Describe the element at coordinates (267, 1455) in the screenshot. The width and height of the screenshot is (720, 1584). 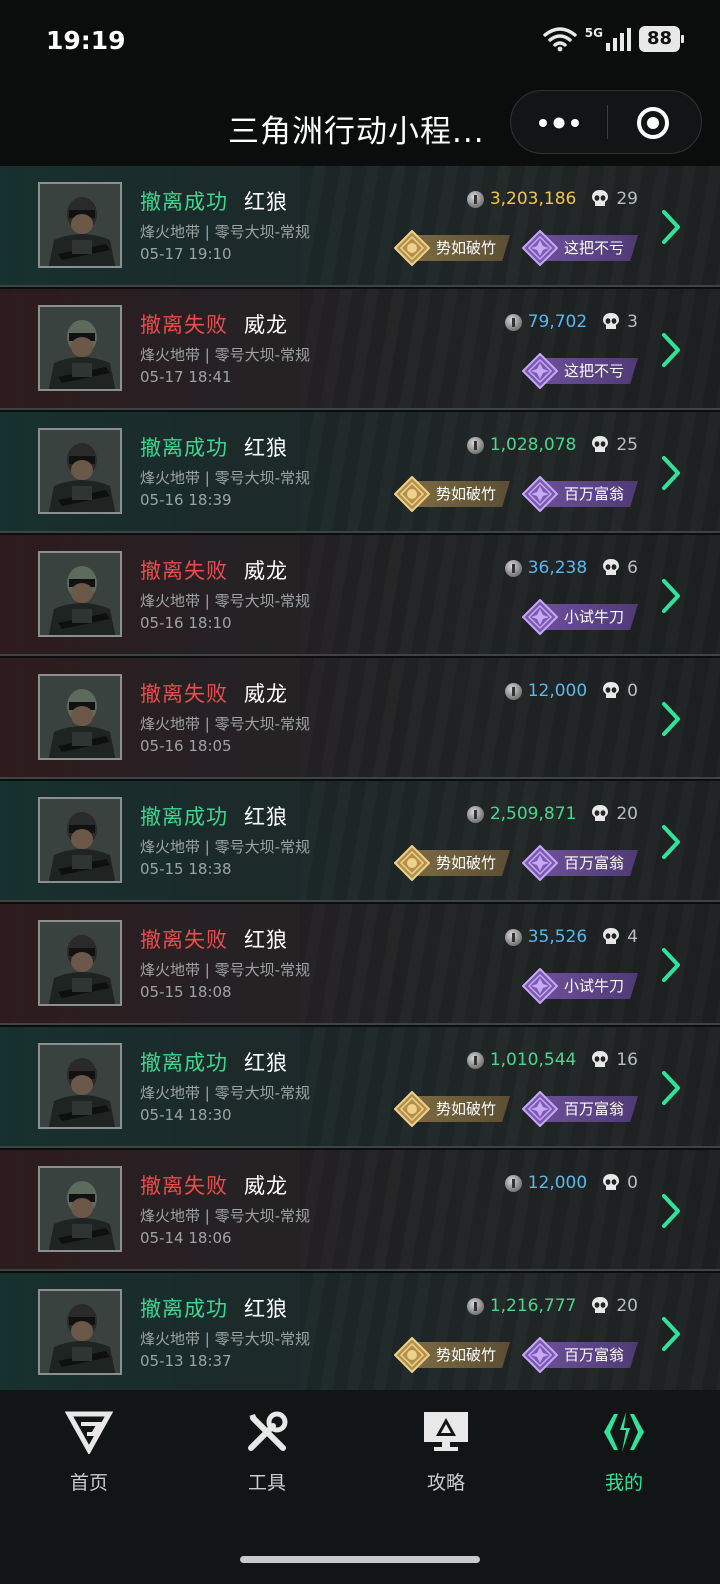
I see `tab-tools: 工具` at that location.